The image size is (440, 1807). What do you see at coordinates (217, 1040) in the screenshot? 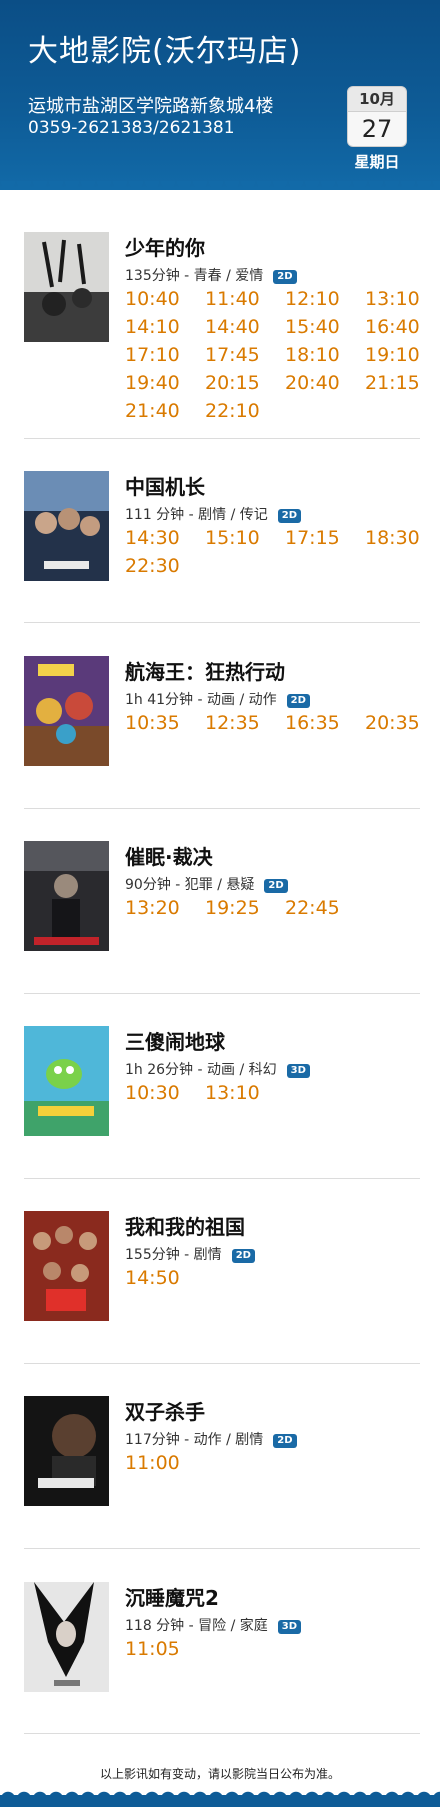
I see `movie-title: 三傻闹地球` at bounding box center [217, 1040].